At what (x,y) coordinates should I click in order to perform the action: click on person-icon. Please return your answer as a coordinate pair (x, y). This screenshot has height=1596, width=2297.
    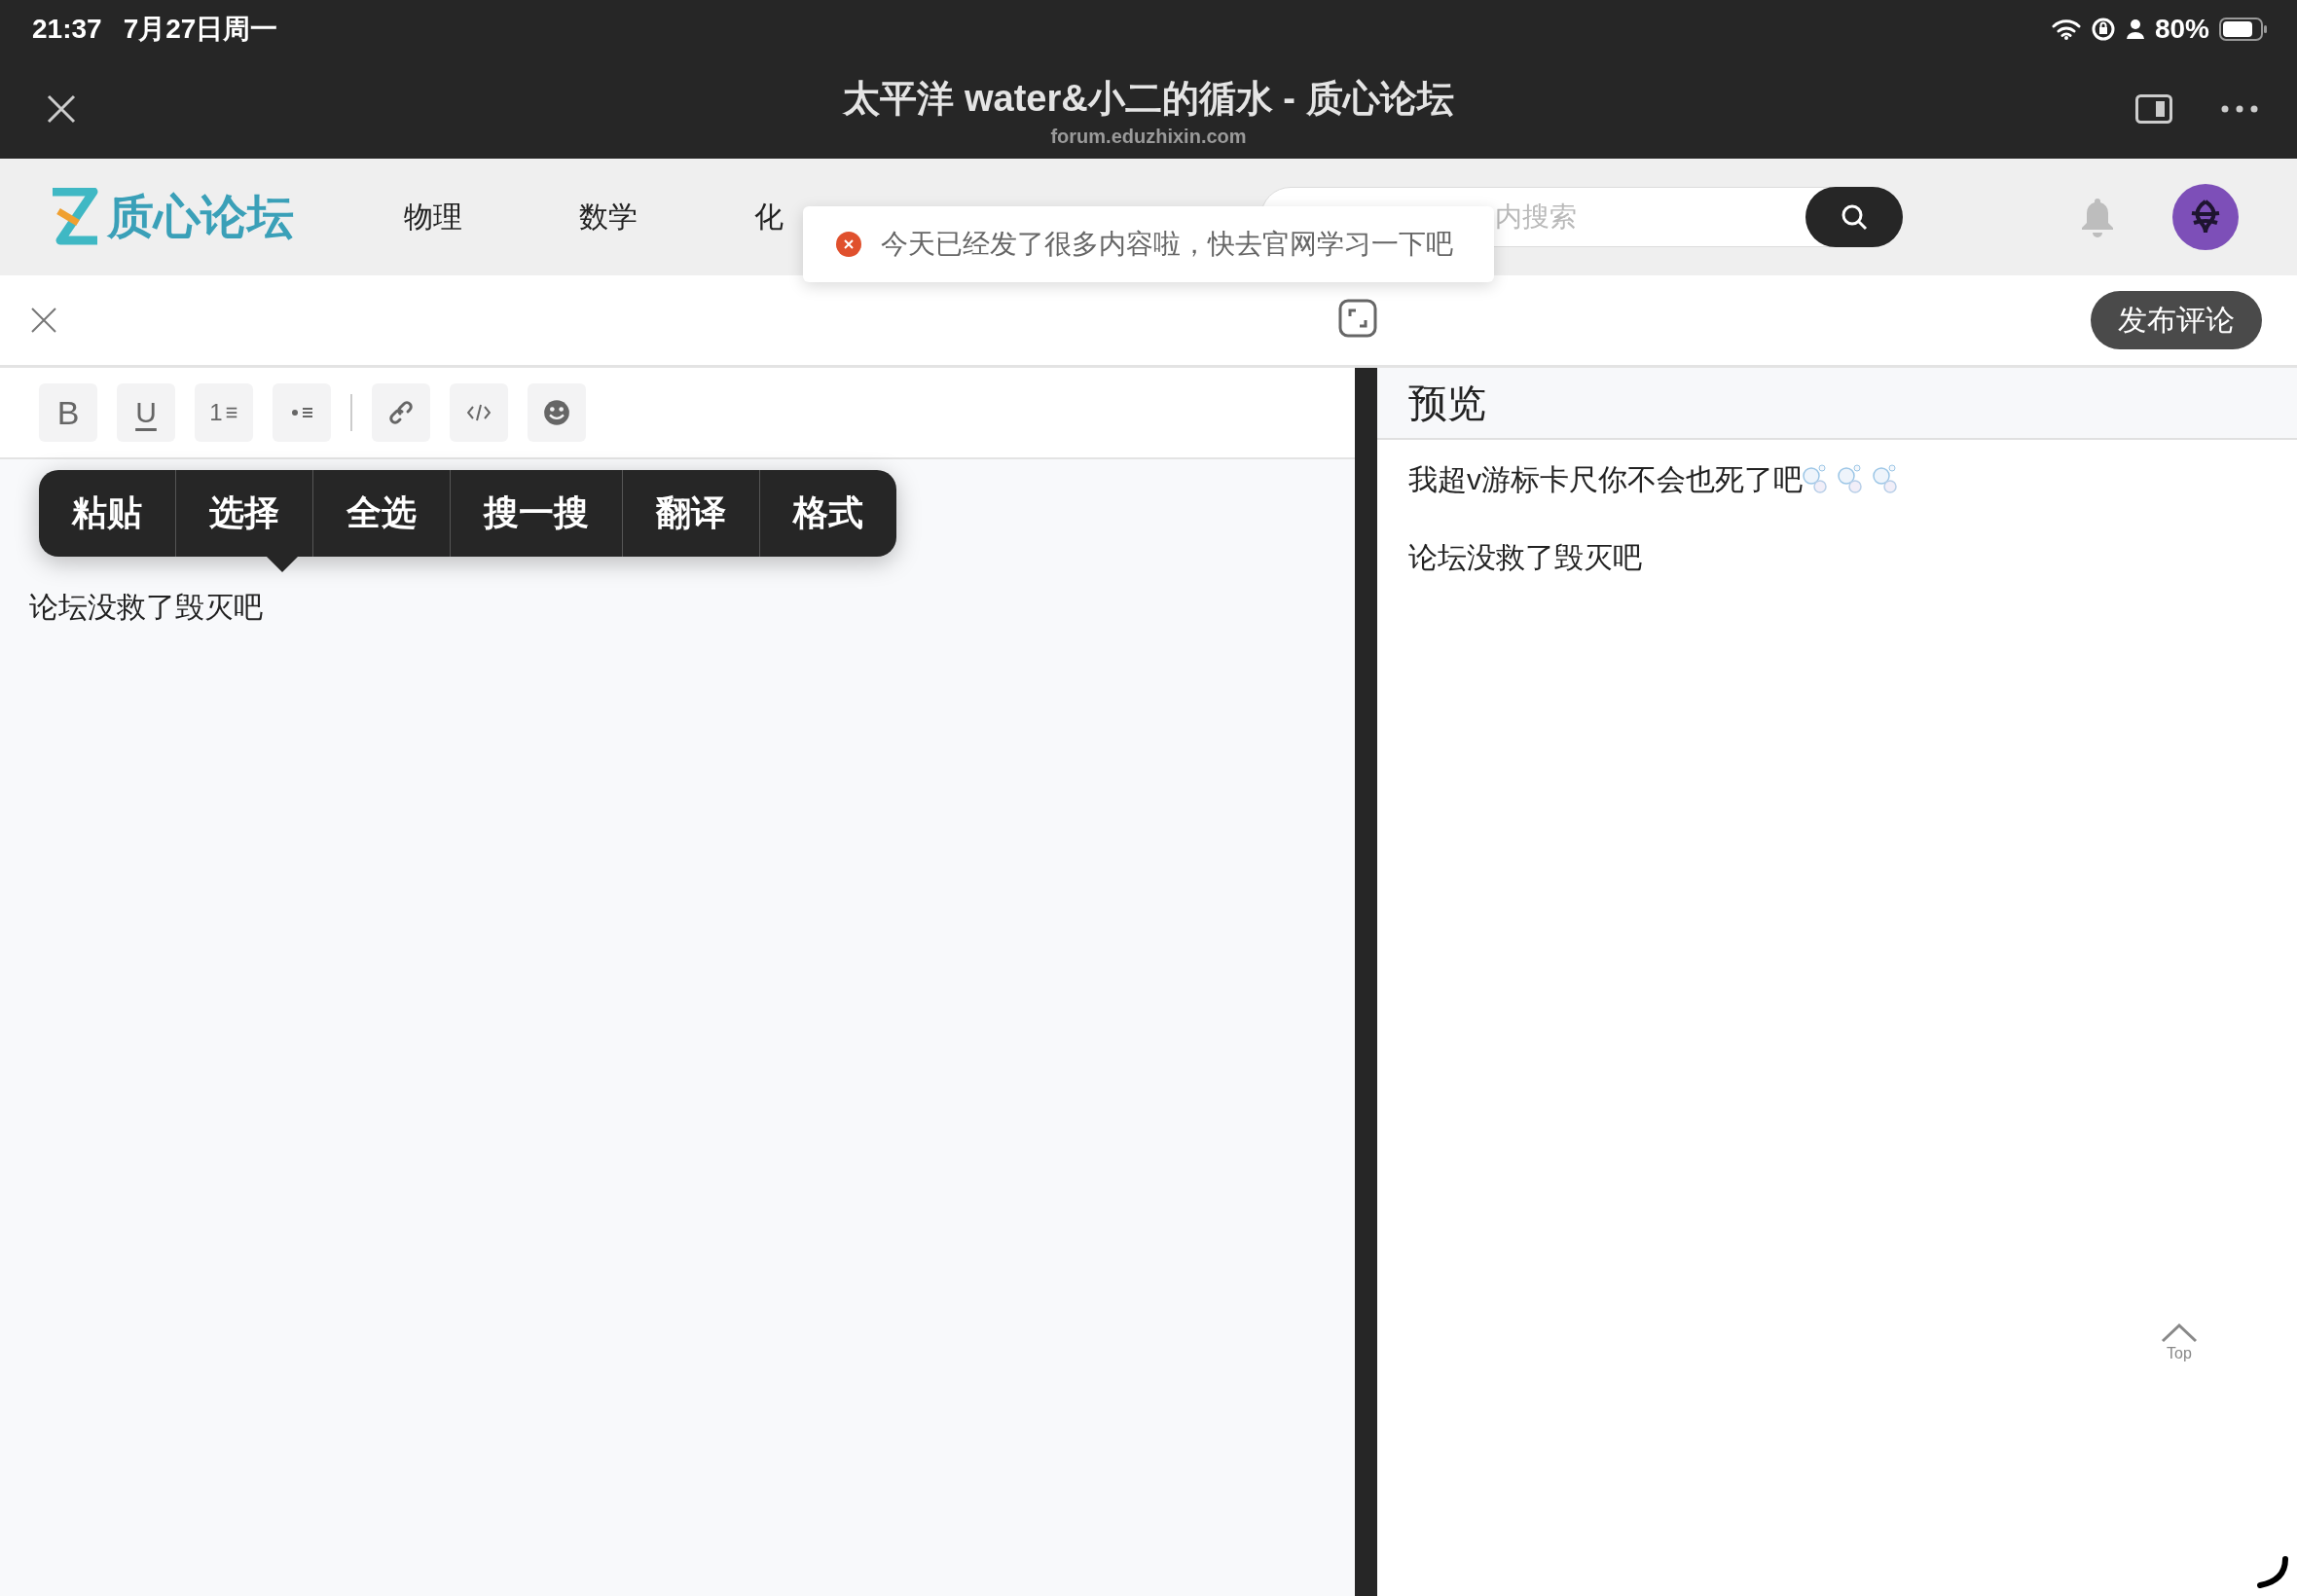
    Looking at the image, I should click on (2135, 29).